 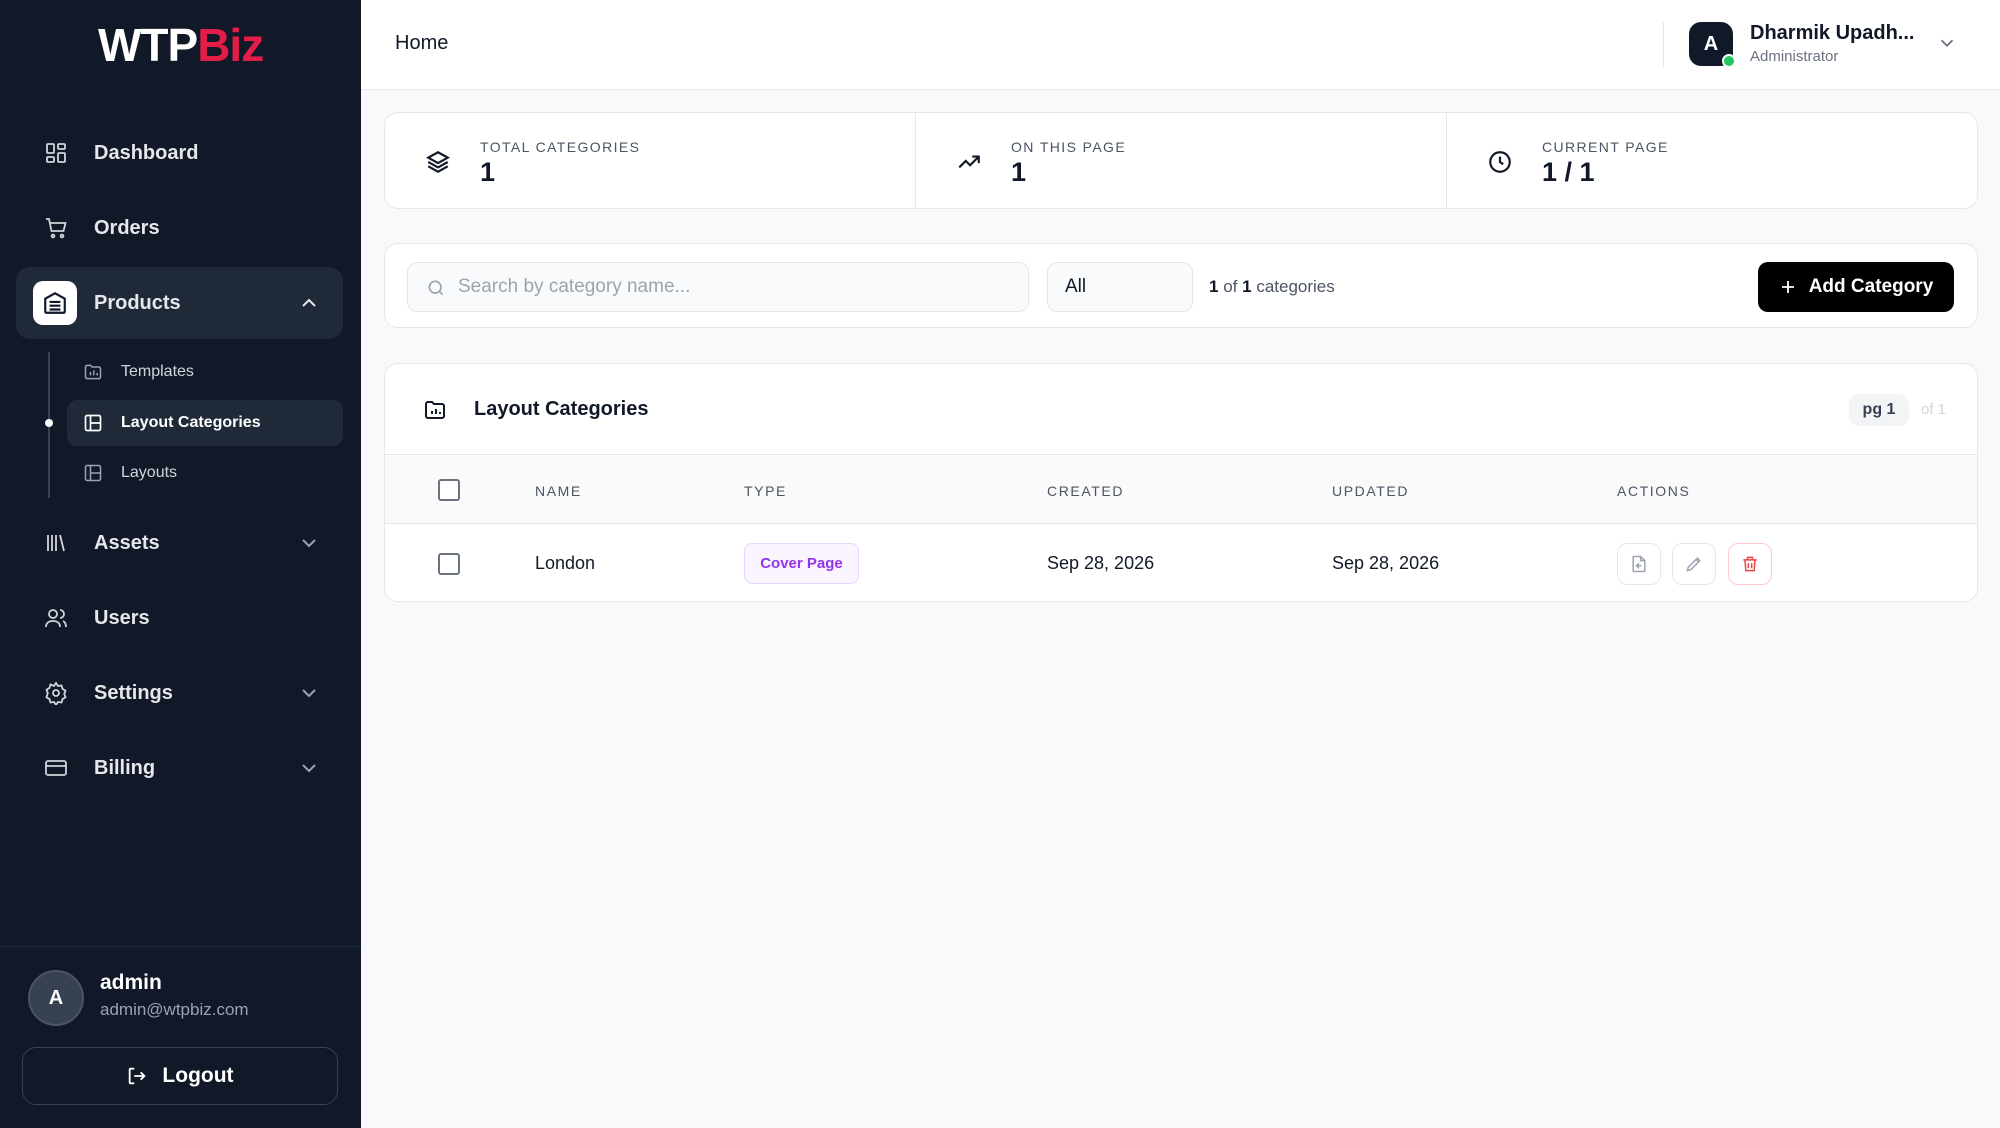 I want to click on template-icon, so click(x=94, y=372).